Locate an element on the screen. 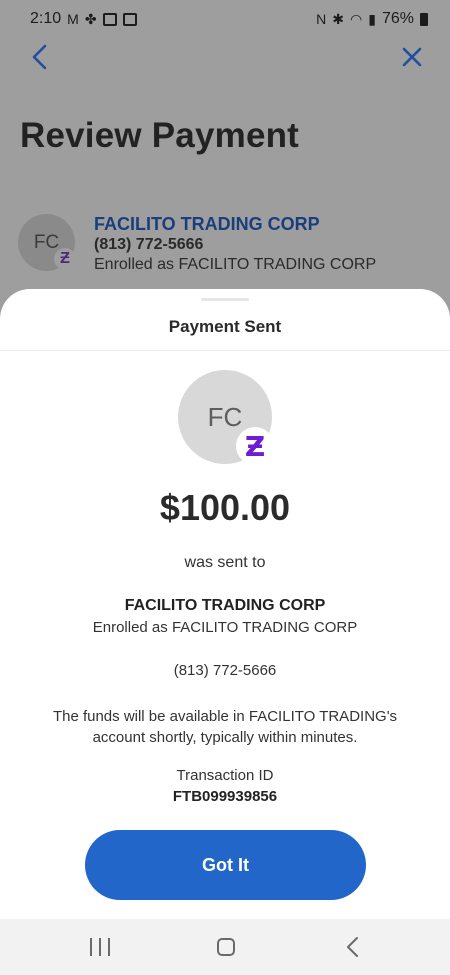 Image resolution: width=450 pixels, height=975 pixels. payment-amount: $100.00 is located at coordinates (225, 507).